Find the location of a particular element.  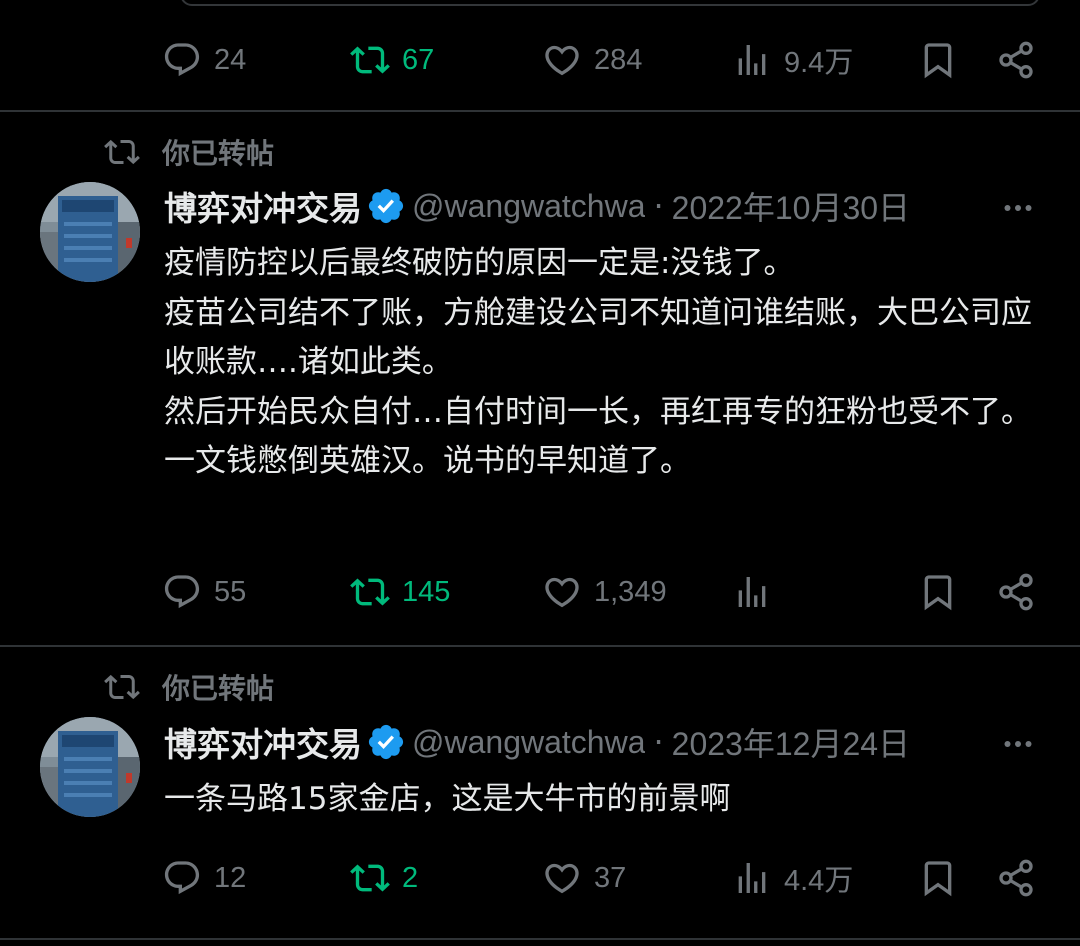

tweet-action-bar: 12 2 37 4.4万 is located at coordinates (540, 878).